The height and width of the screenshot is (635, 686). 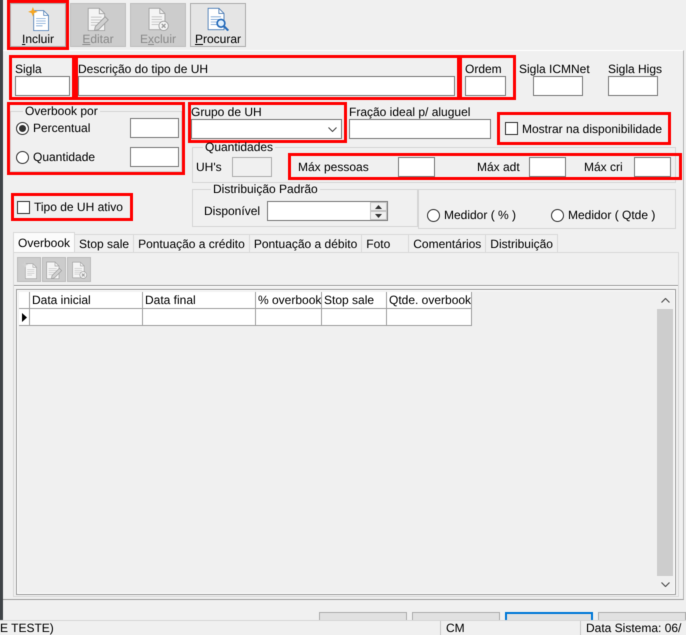 What do you see at coordinates (334, 167) in the screenshot?
I see `field-label: Máx pessoas` at bounding box center [334, 167].